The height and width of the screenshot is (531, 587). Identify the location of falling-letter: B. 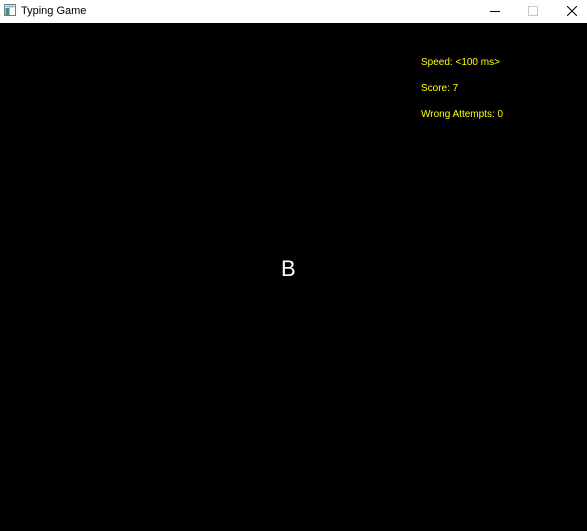
(288, 268).